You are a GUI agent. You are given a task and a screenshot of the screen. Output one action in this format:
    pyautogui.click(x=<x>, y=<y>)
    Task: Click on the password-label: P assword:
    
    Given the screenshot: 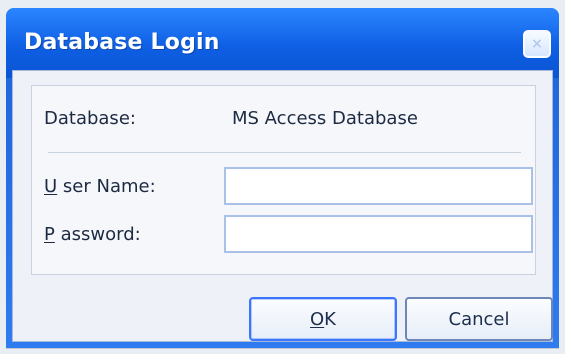 What is the action you would take?
    pyautogui.click(x=92, y=234)
    